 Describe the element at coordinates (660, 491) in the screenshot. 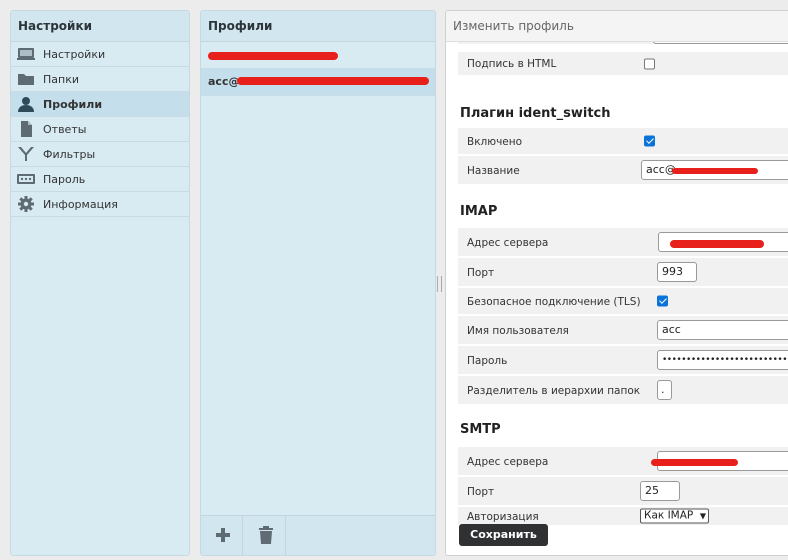

I see `smtp-port-input: 25` at that location.